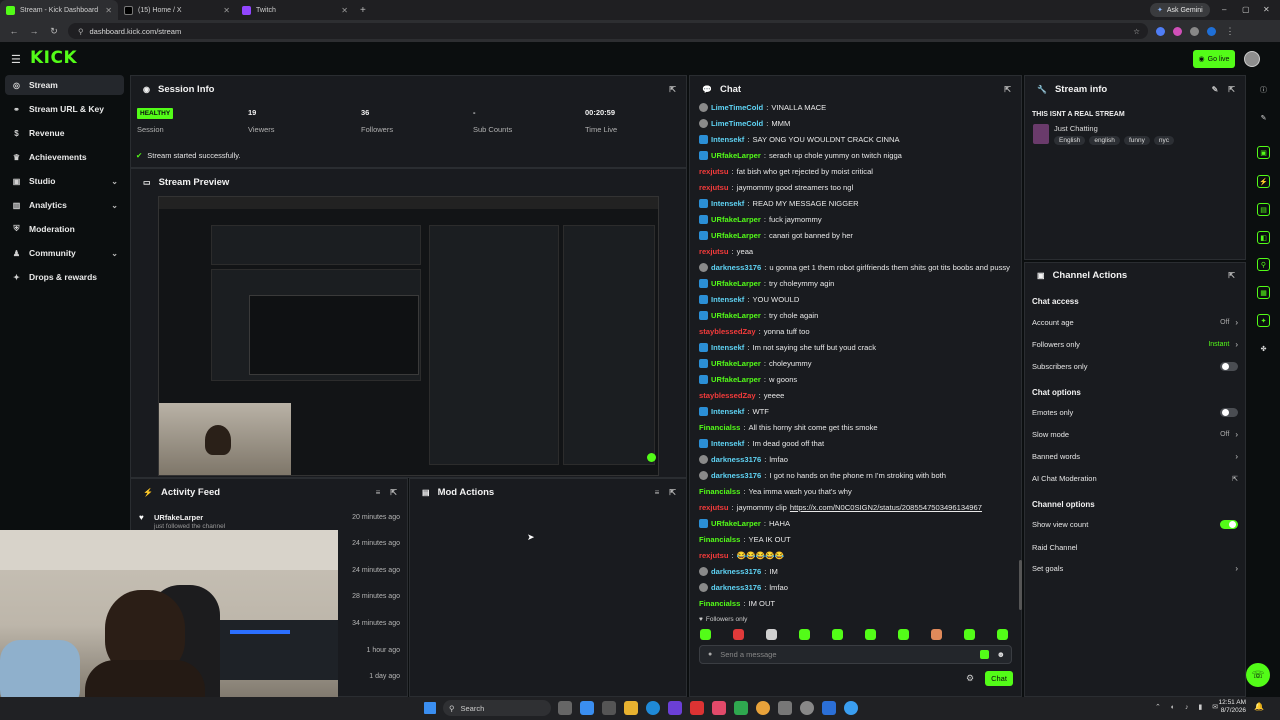 The width and height of the screenshot is (1280, 720). What do you see at coordinates (1070, 140) in the screenshot?
I see `tag-chip: English` at bounding box center [1070, 140].